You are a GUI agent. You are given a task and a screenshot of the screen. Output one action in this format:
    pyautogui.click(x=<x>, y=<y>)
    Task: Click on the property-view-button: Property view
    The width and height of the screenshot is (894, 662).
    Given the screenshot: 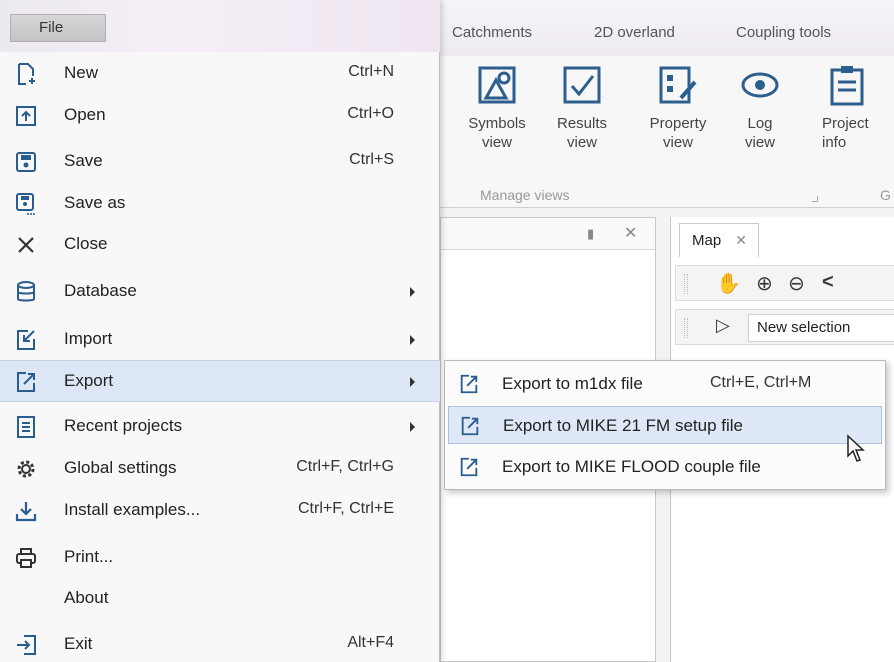 What is the action you would take?
    pyautogui.click(x=678, y=108)
    